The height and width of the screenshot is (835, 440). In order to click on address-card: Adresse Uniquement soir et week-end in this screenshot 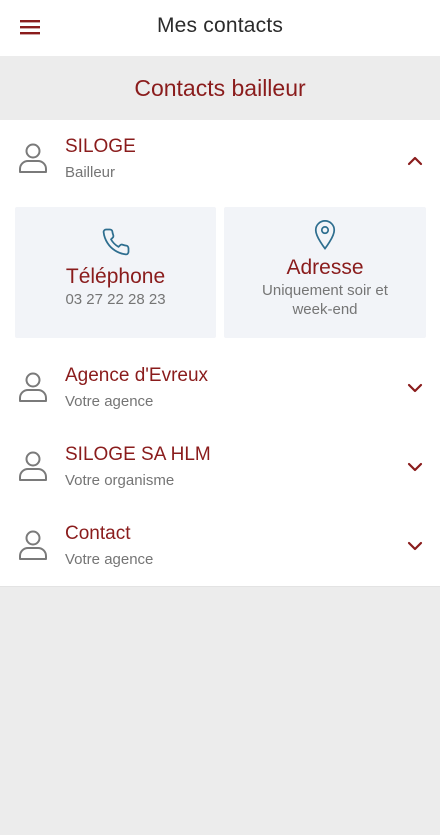, I will do `click(325, 272)`.